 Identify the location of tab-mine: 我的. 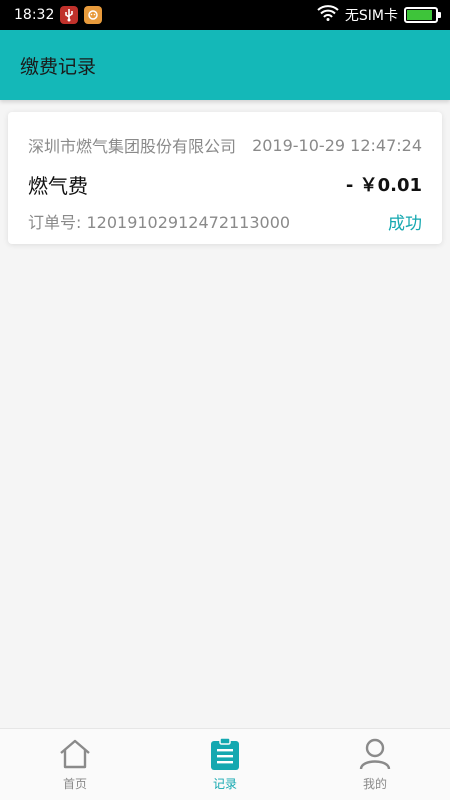
(375, 764).